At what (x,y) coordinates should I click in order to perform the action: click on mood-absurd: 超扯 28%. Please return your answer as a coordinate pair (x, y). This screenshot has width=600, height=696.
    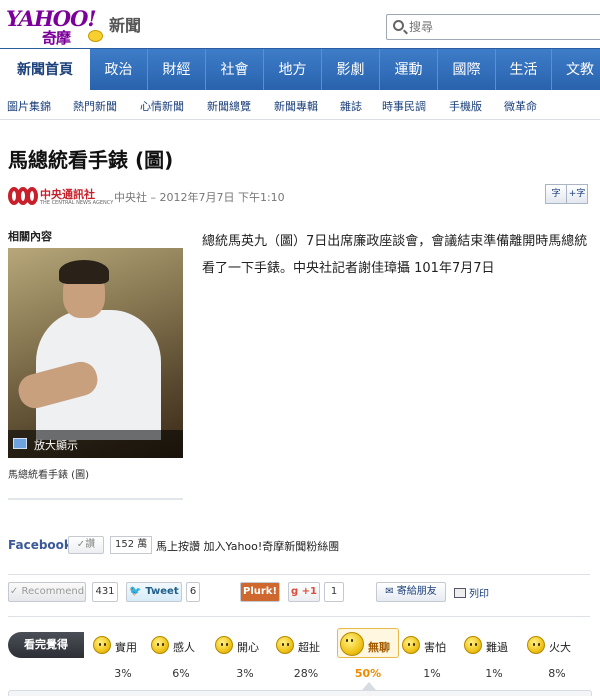
    Looking at the image, I should click on (306, 660).